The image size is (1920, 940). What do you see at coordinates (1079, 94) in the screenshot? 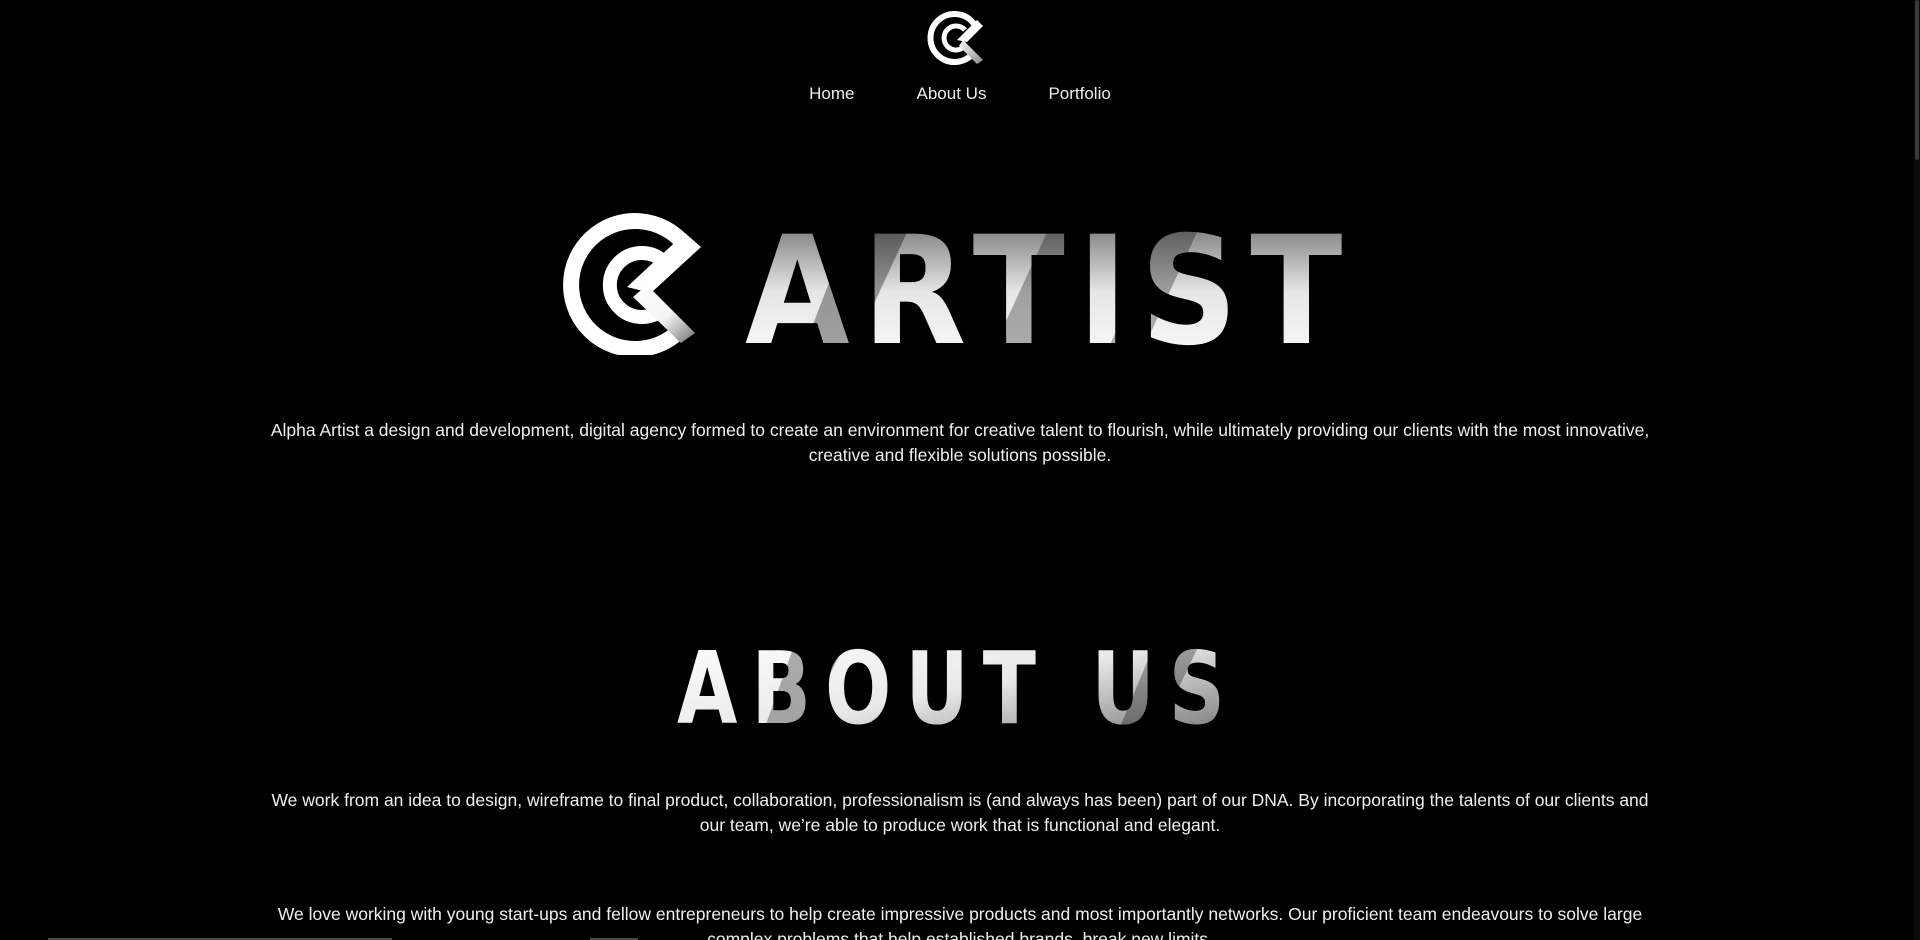
I see `nav-portfolio: Portfolio` at bounding box center [1079, 94].